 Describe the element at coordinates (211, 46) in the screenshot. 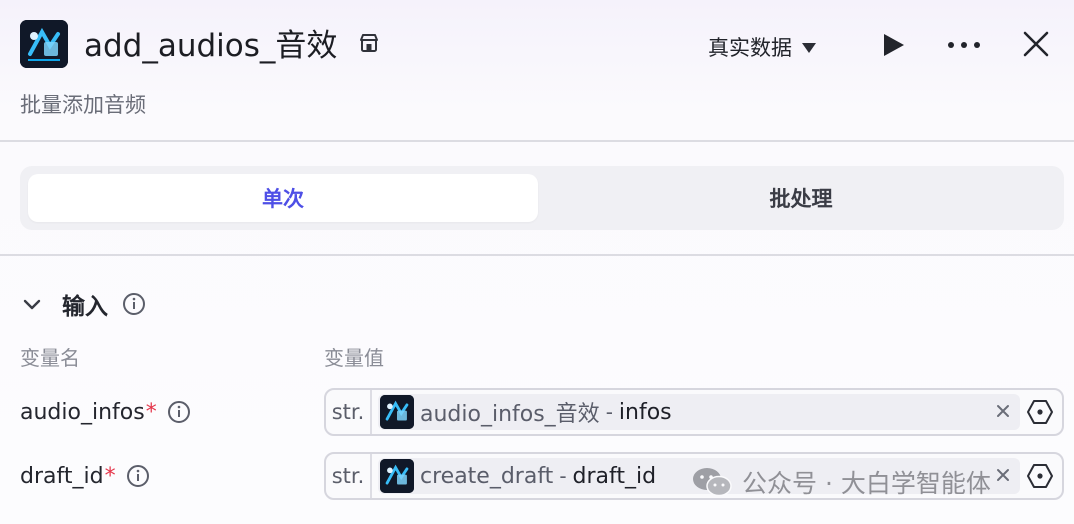

I see `node-title: add_audios_音效` at that location.